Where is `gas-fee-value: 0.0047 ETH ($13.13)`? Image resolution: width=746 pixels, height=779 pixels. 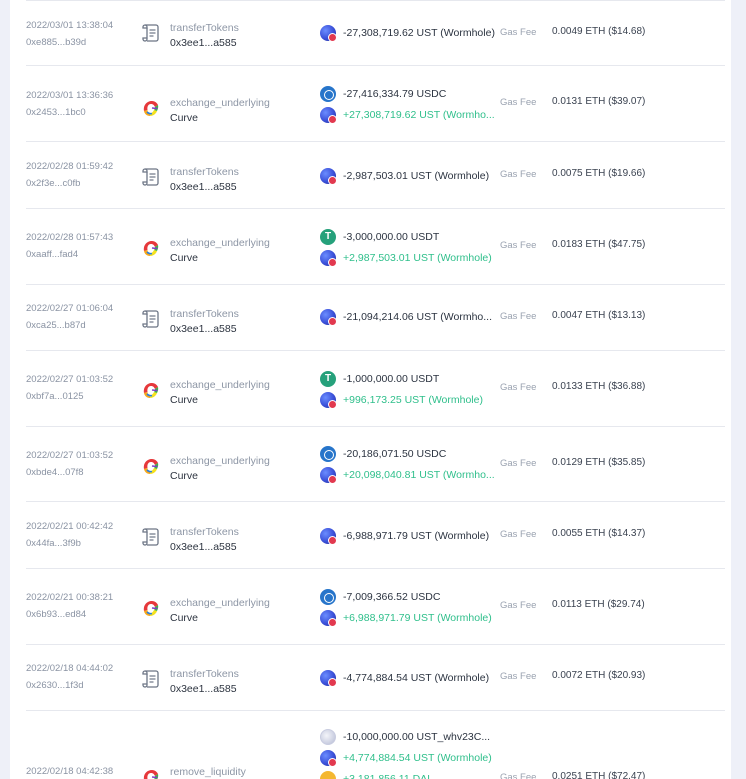
gas-fee-value: 0.0047 ETH ($13.13) is located at coordinates (599, 315).